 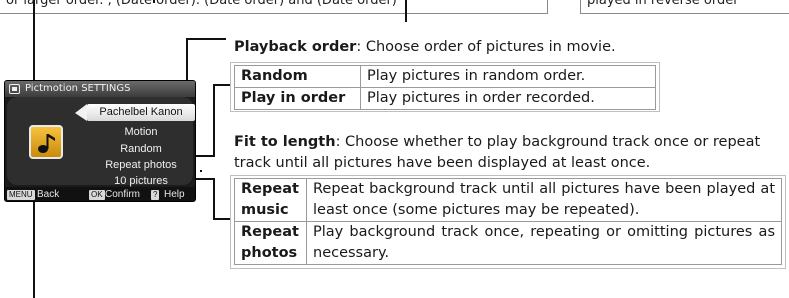 What do you see at coordinates (663, 4) in the screenshot?
I see `top-fragment-right-text: played in reverse order` at bounding box center [663, 4].